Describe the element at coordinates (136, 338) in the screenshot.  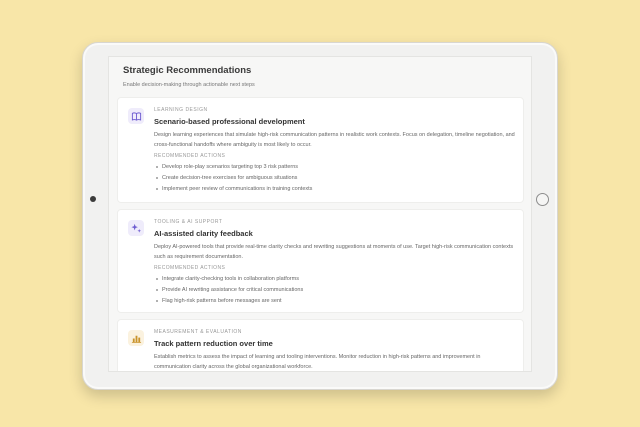
I see `bar-chart-icon` at that location.